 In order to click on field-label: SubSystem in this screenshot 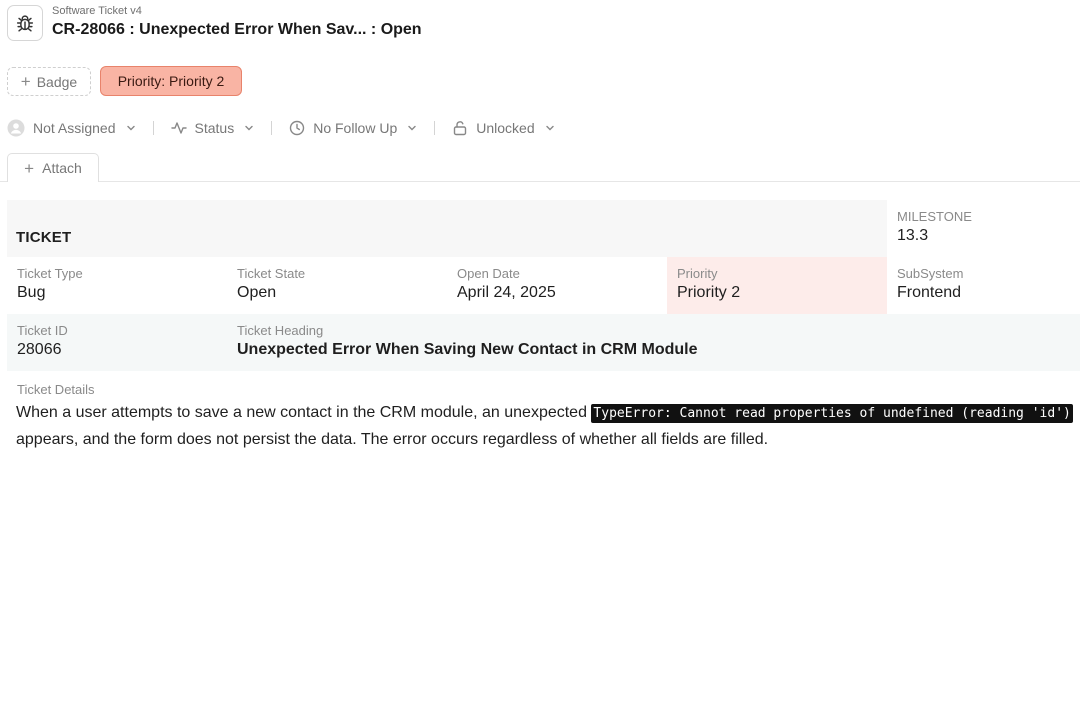, I will do `click(930, 273)`.